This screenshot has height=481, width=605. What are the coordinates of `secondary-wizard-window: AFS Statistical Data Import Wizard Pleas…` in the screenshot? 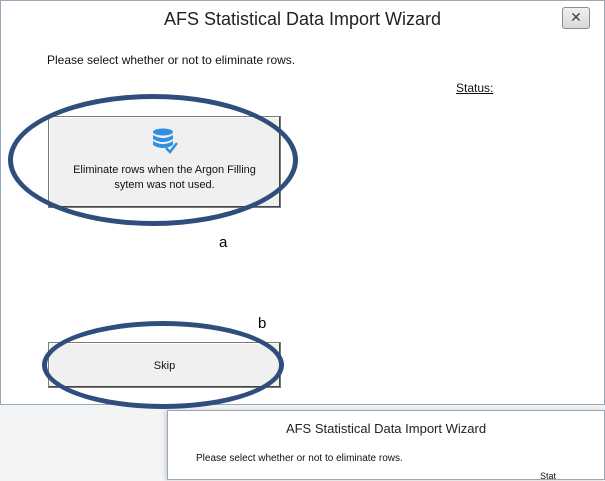 It's located at (386, 445).